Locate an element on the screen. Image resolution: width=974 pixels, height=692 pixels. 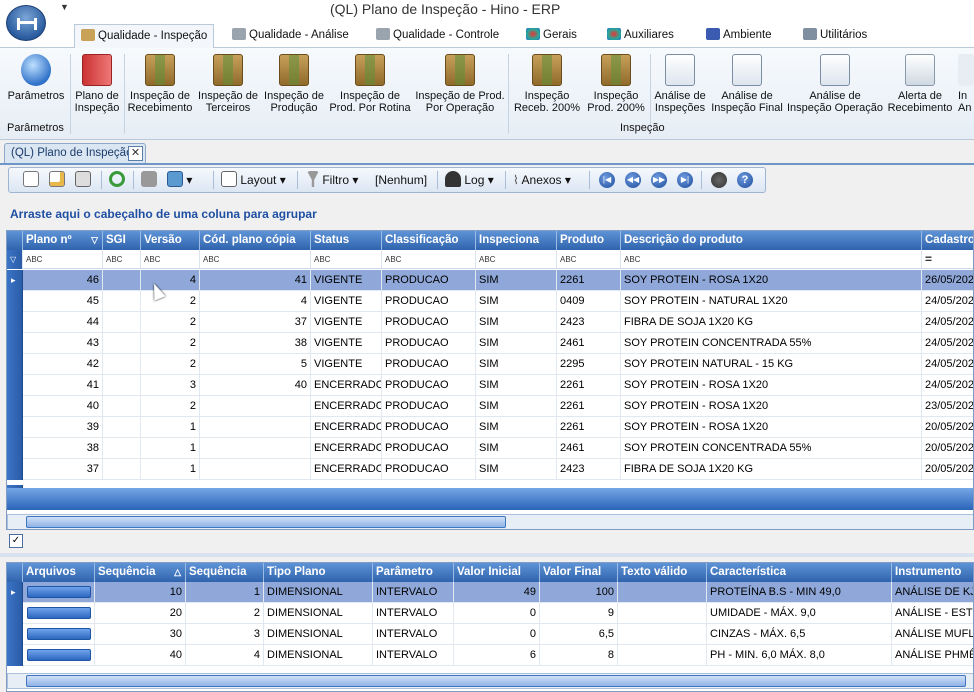
edit-icon is located at coordinates (57, 180).